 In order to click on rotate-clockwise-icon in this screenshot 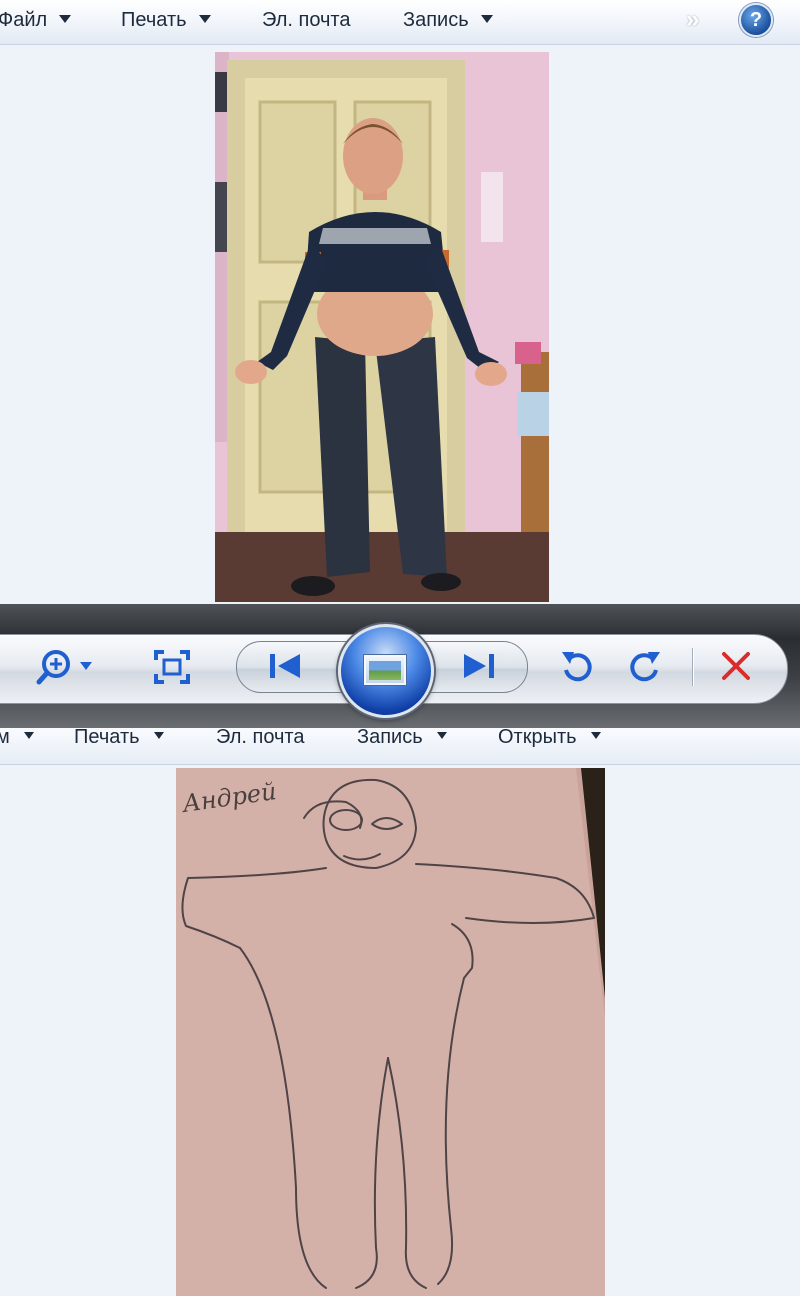, I will do `click(645, 667)`.